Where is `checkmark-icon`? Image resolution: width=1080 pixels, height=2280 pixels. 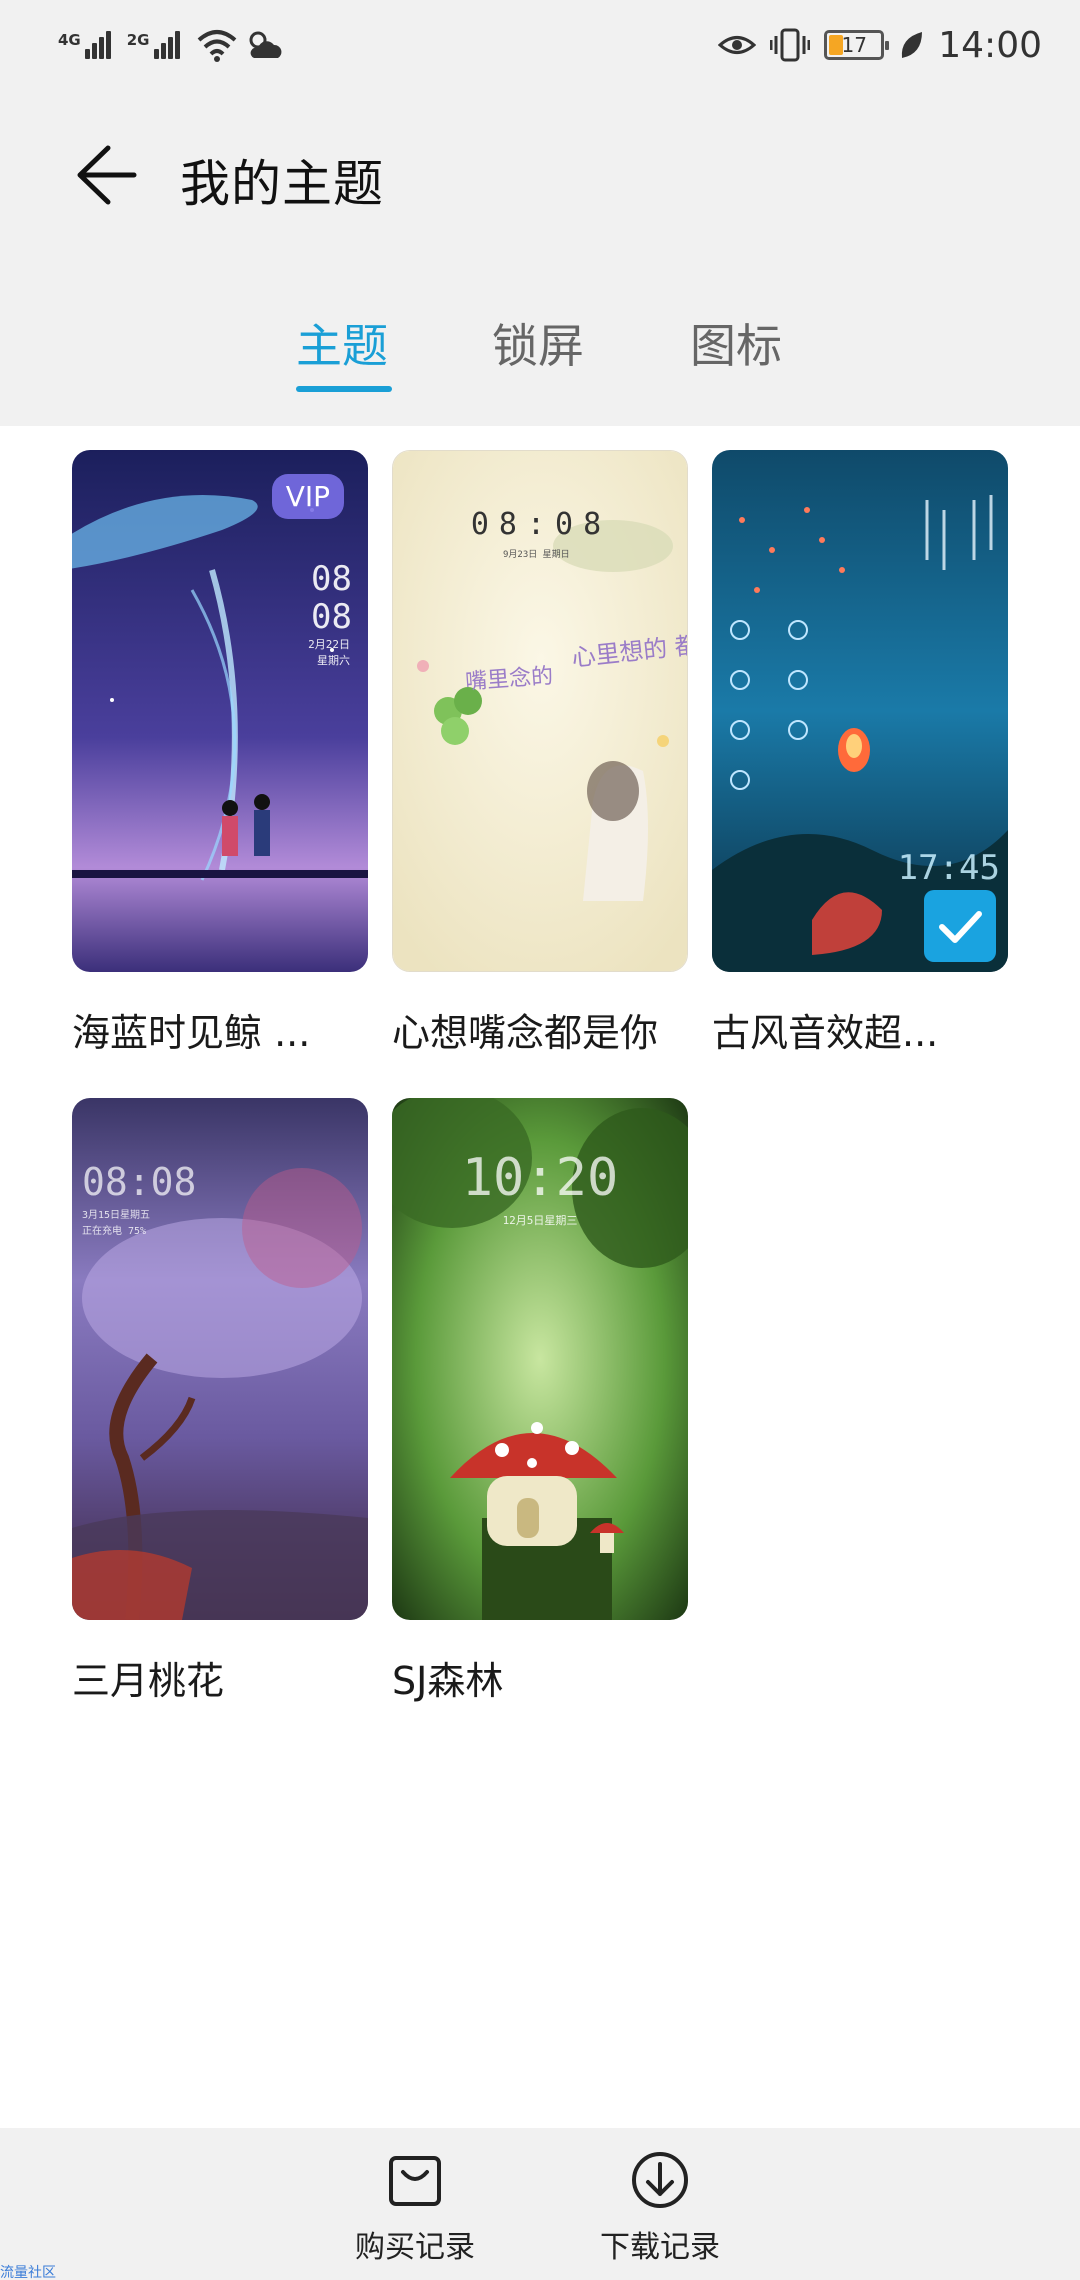 checkmark-icon is located at coordinates (960, 927).